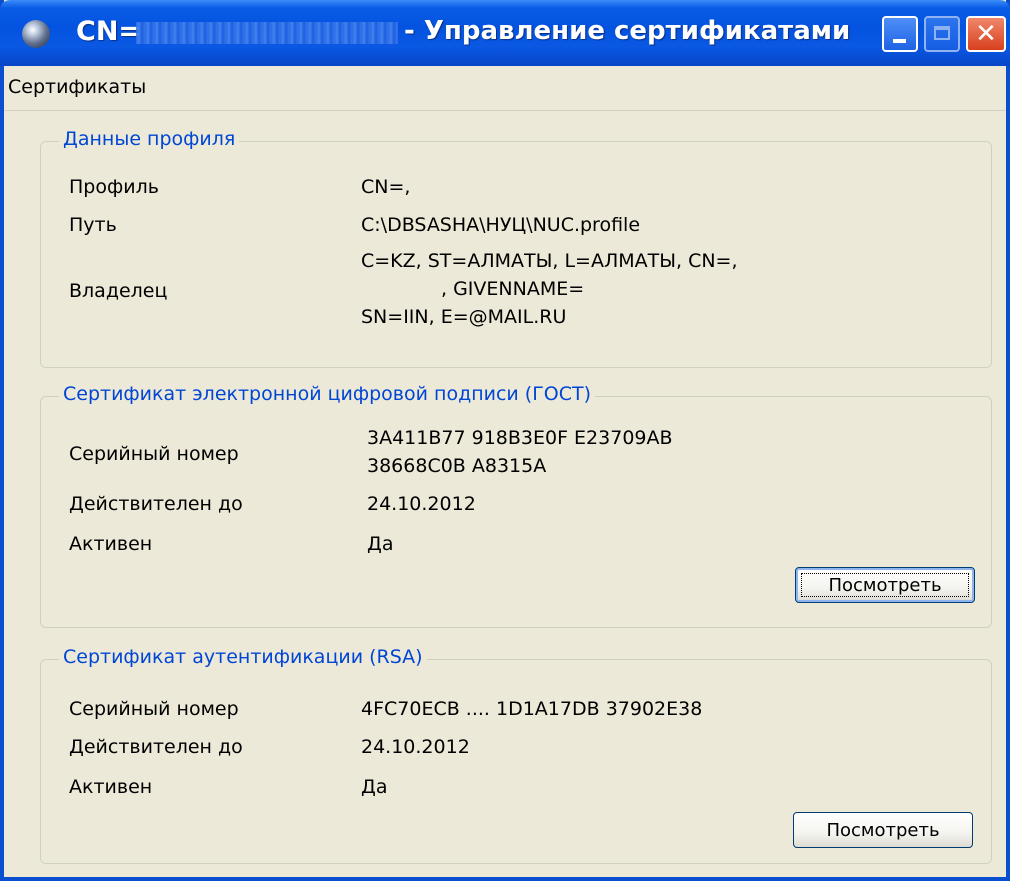 The height and width of the screenshot is (881, 1010). I want to click on owner-label: Владелец, so click(118, 291).